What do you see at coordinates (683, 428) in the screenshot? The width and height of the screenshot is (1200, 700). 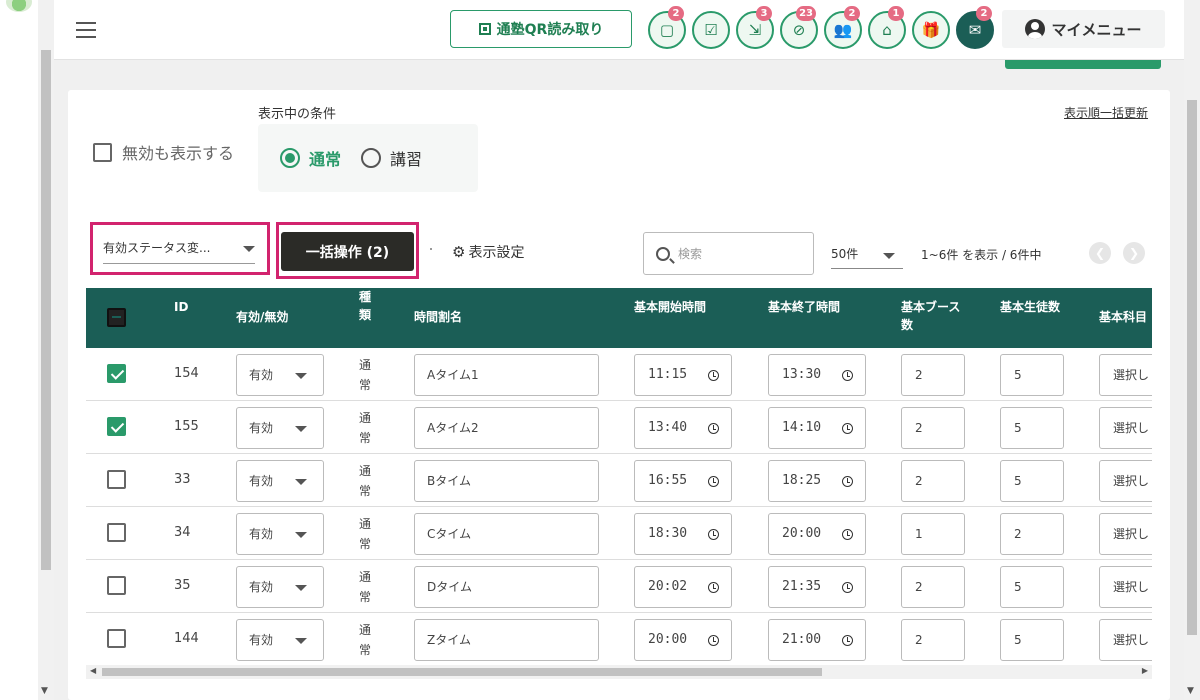 I see `start-time-input: 13:40` at bounding box center [683, 428].